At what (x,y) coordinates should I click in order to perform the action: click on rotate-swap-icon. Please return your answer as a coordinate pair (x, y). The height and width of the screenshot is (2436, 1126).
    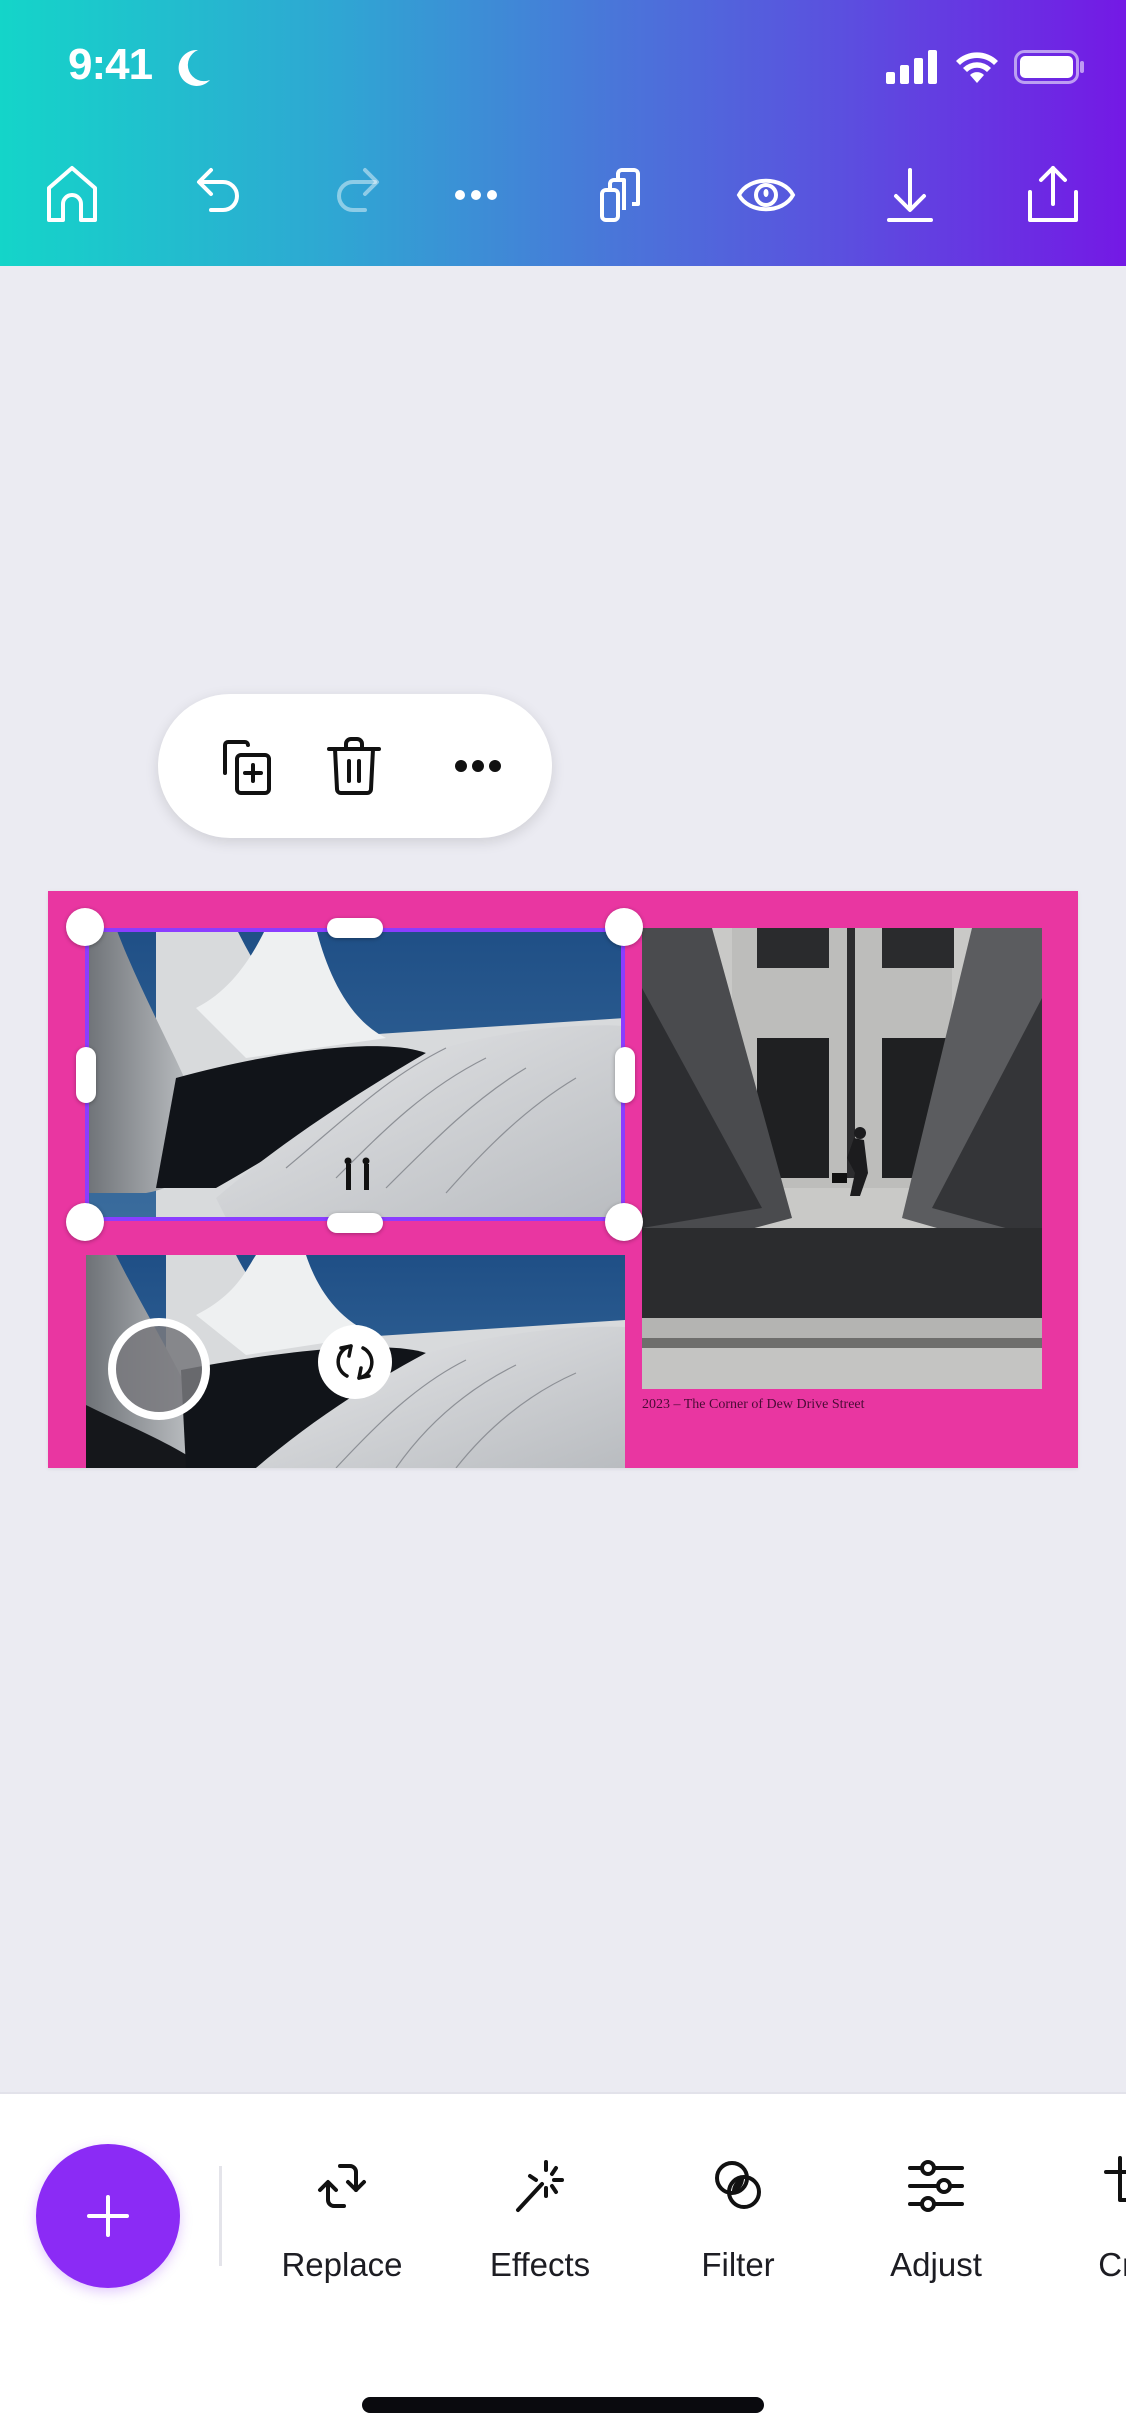
    Looking at the image, I should click on (355, 1362).